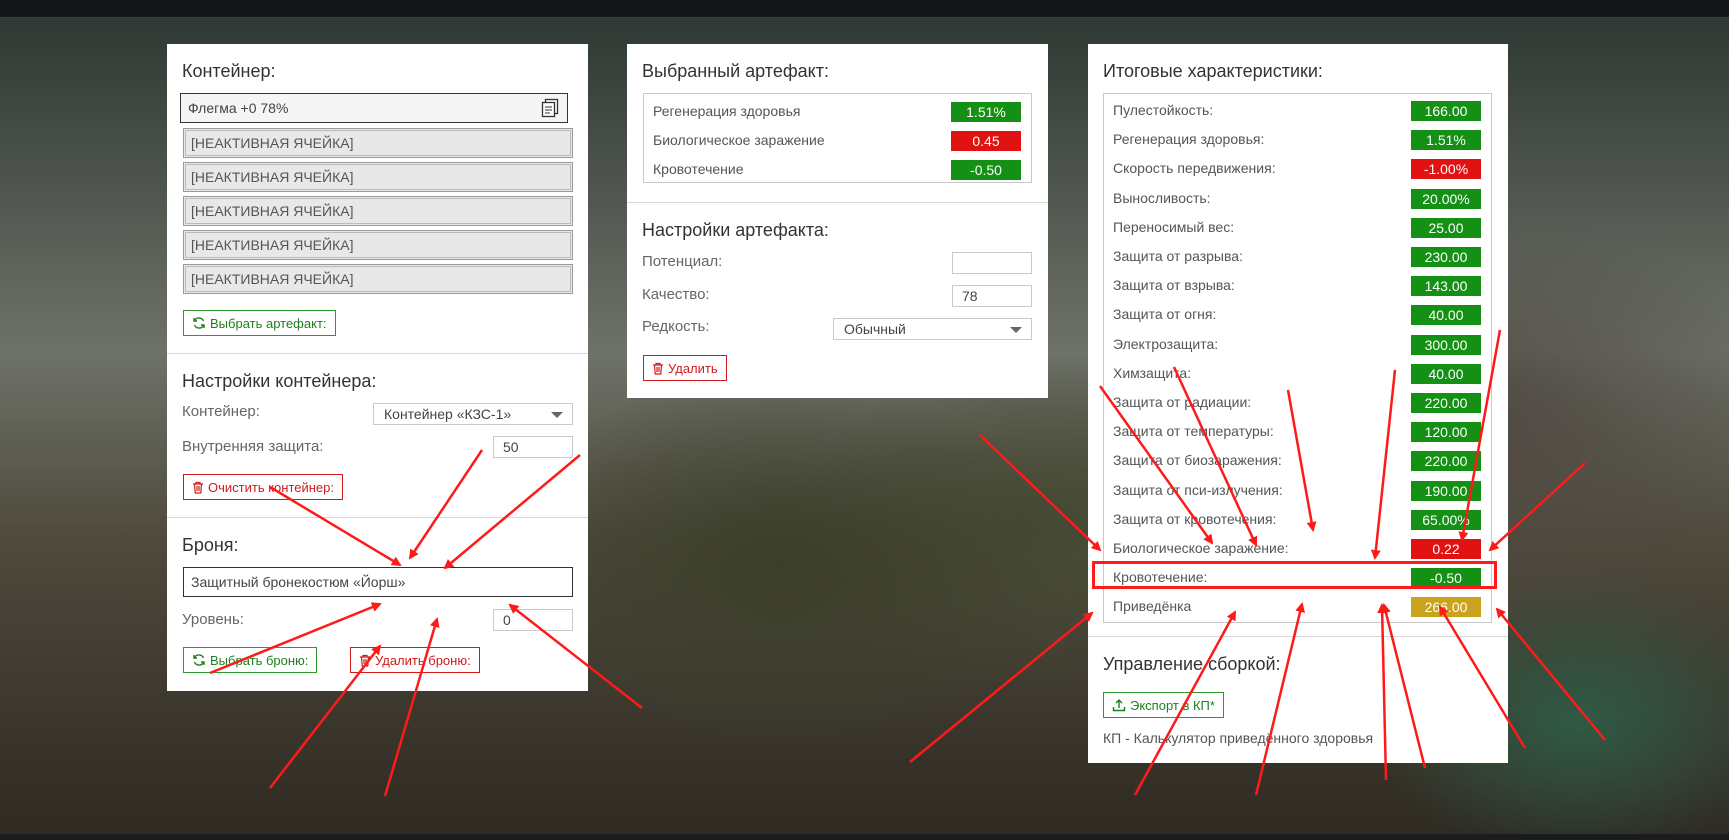  What do you see at coordinates (1174, 227) in the screenshot?
I see `stat-name: Переносимый вес:` at bounding box center [1174, 227].